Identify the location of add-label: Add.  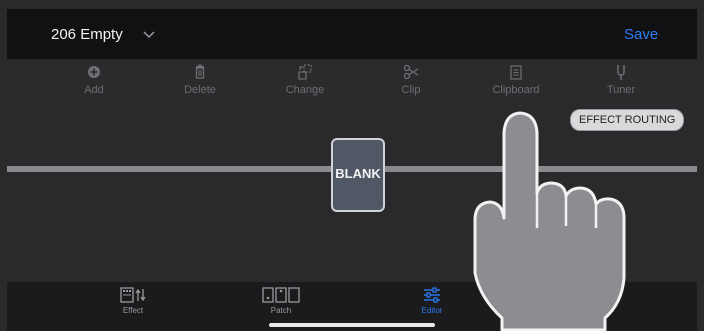
(94, 90).